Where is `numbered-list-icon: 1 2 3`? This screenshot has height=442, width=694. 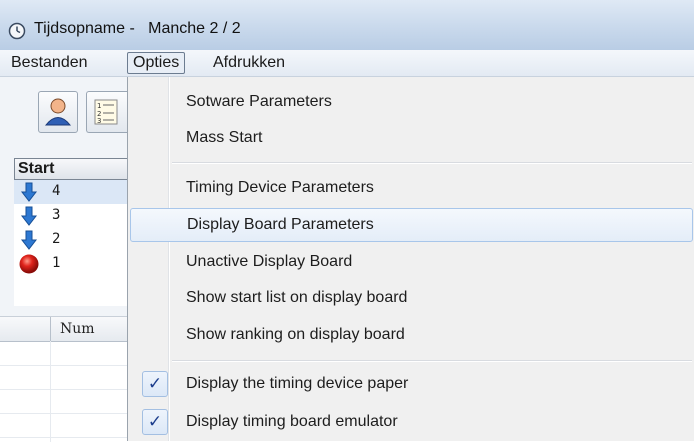 numbered-list-icon: 1 2 3 is located at coordinates (106, 112).